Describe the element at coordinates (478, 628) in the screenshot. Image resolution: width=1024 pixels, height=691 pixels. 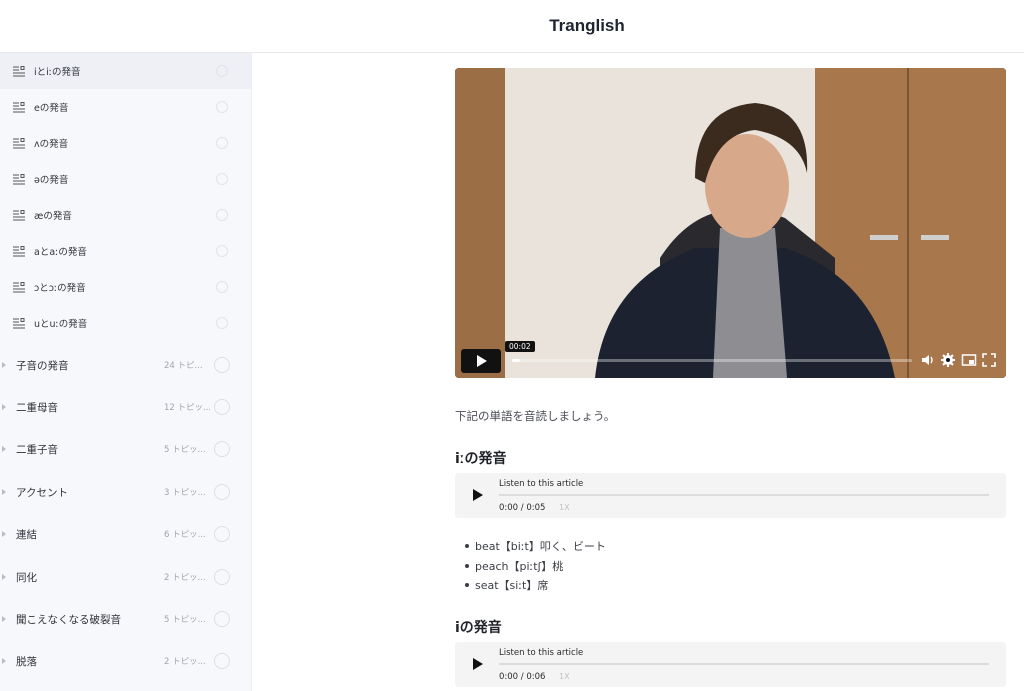
I see `section-heading: iの発音` at that location.